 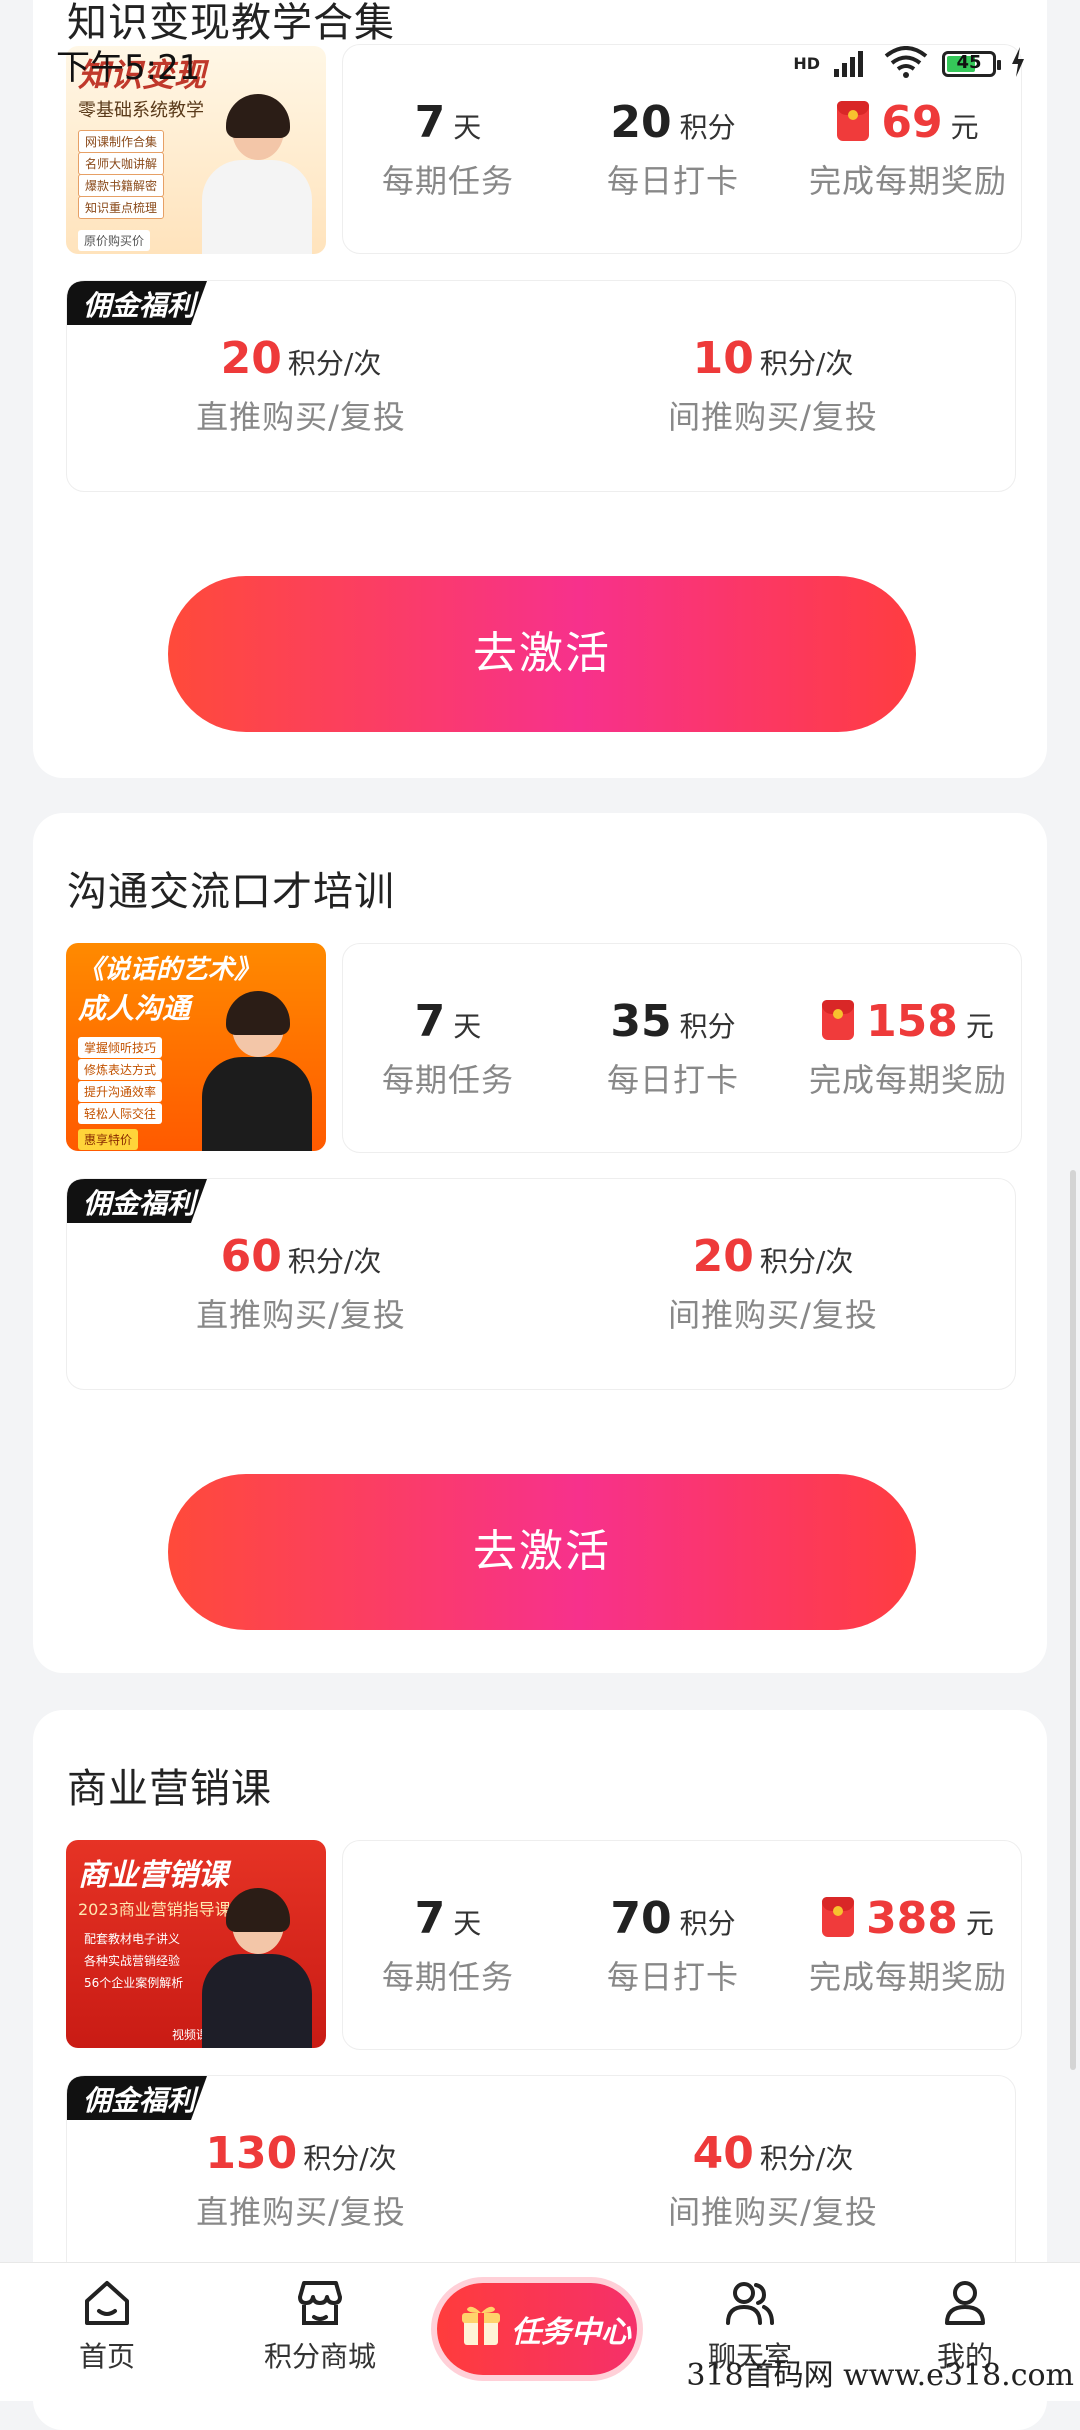 What do you see at coordinates (1018, 64) in the screenshot?
I see `charging-icon` at bounding box center [1018, 64].